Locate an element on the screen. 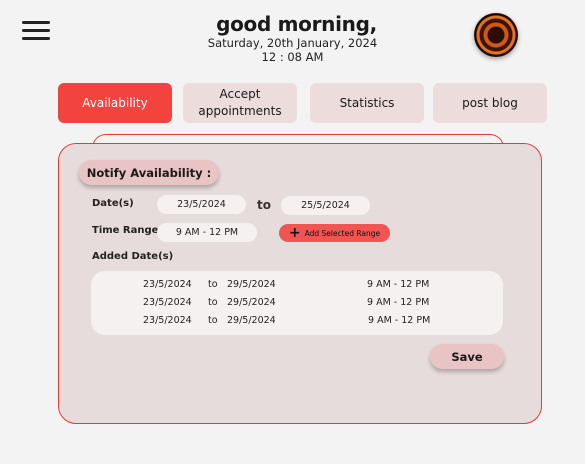  date-to-separator: to is located at coordinates (264, 205).